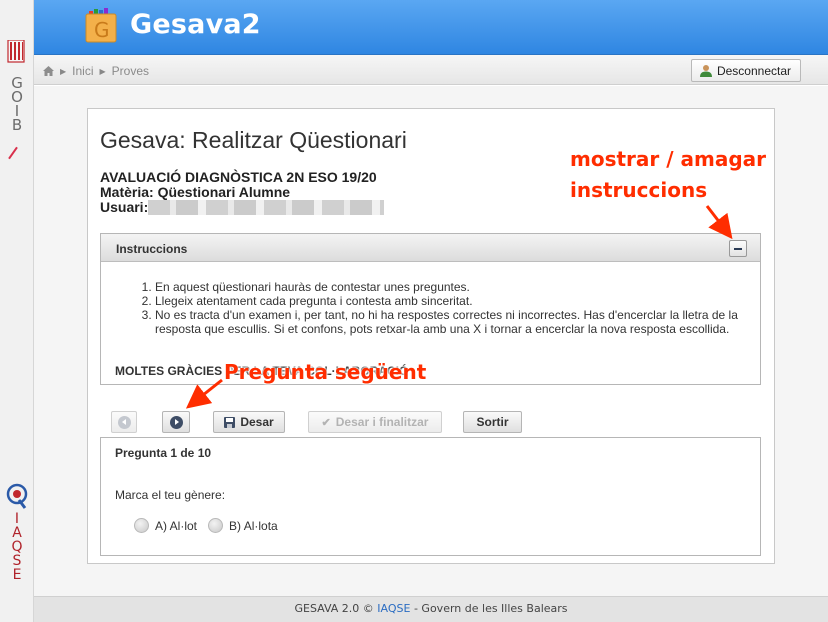 The height and width of the screenshot is (622, 828). I want to click on gesava-logo-icon: G, so click(104, 26).